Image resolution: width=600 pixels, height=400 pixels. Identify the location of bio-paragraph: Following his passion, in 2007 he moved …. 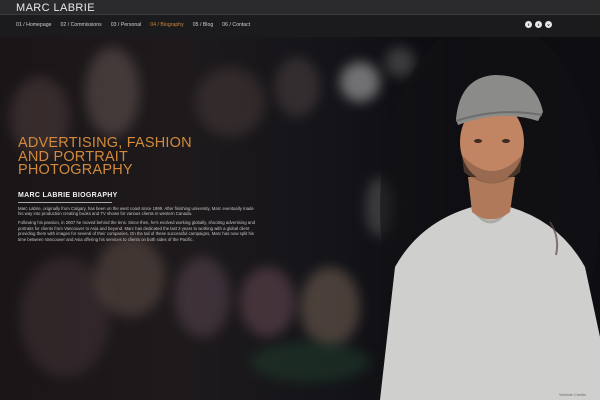
(136, 231).